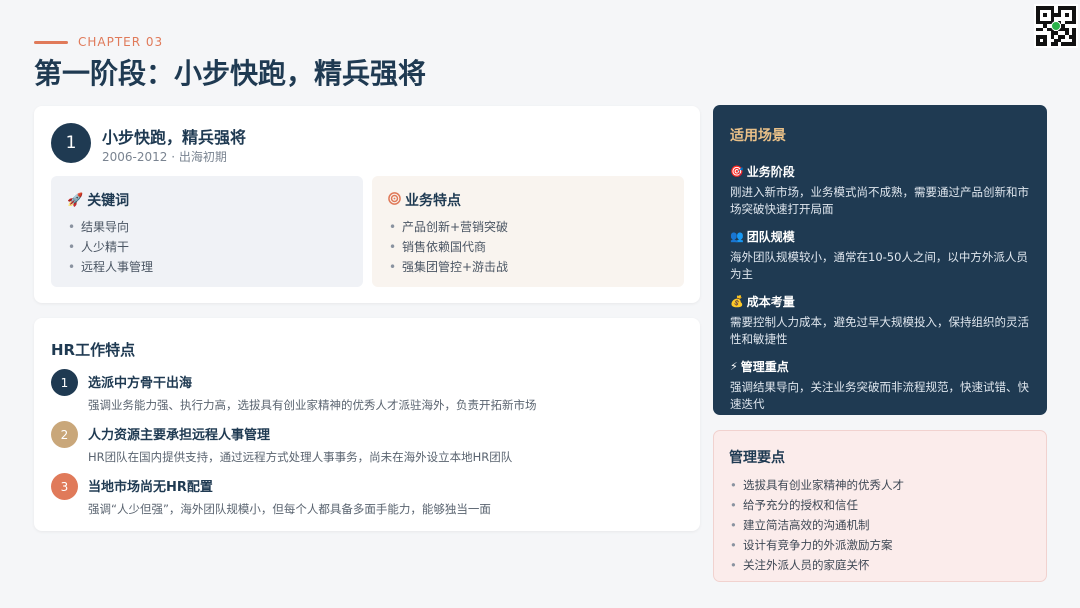 This screenshot has height=608, width=1080. I want to click on money-bag-icon: 💰, so click(737, 301).